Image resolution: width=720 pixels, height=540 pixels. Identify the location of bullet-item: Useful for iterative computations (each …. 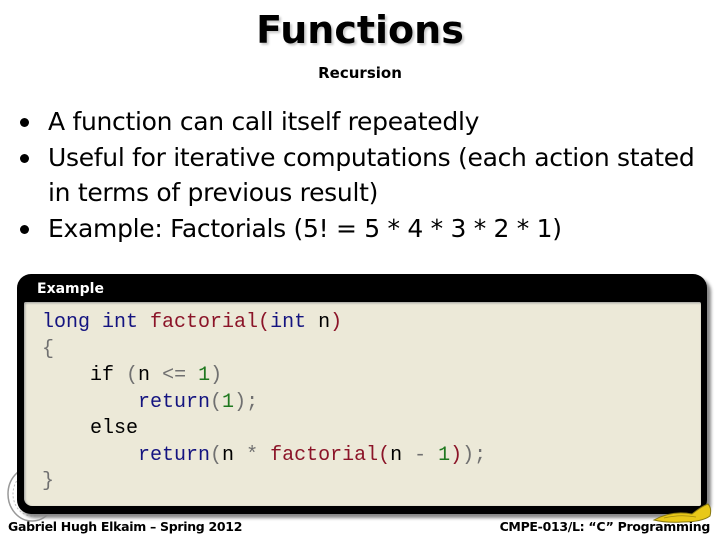
(363, 175).